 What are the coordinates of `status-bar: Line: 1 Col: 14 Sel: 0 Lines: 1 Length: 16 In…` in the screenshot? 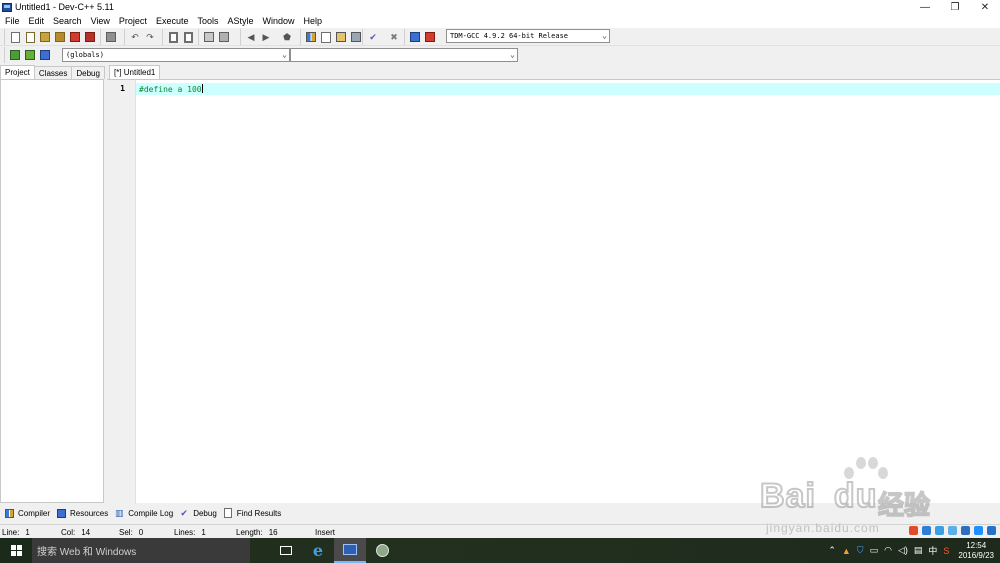 It's located at (500, 531).